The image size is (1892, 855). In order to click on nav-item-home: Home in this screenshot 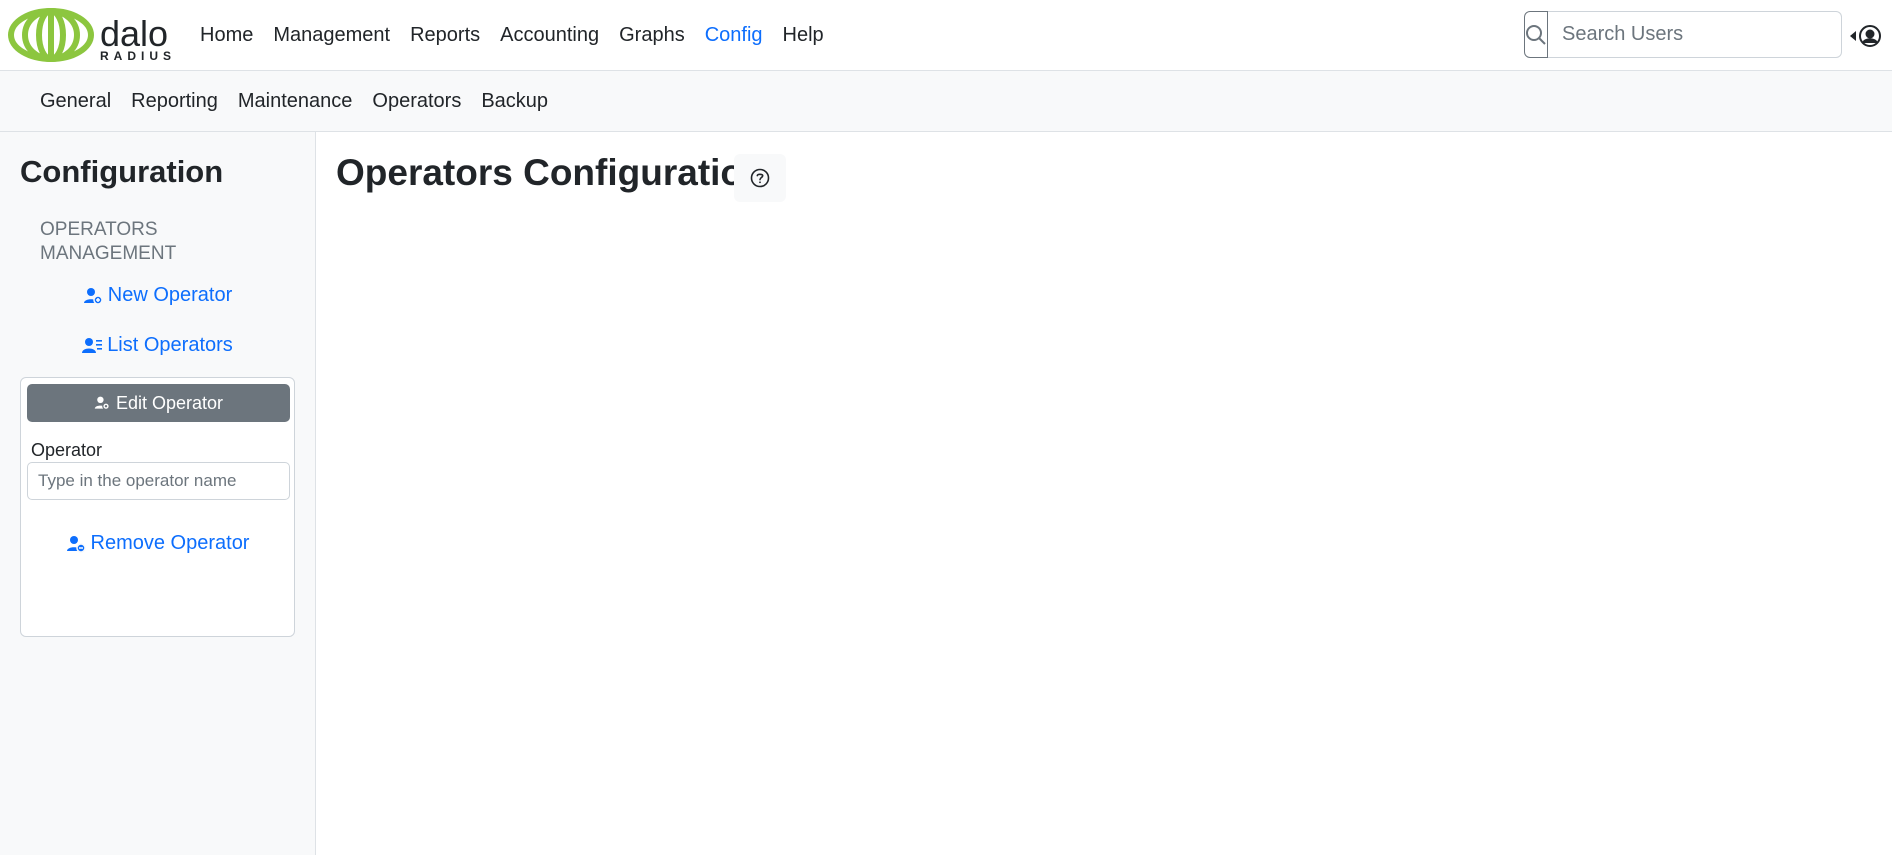, I will do `click(226, 35)`.